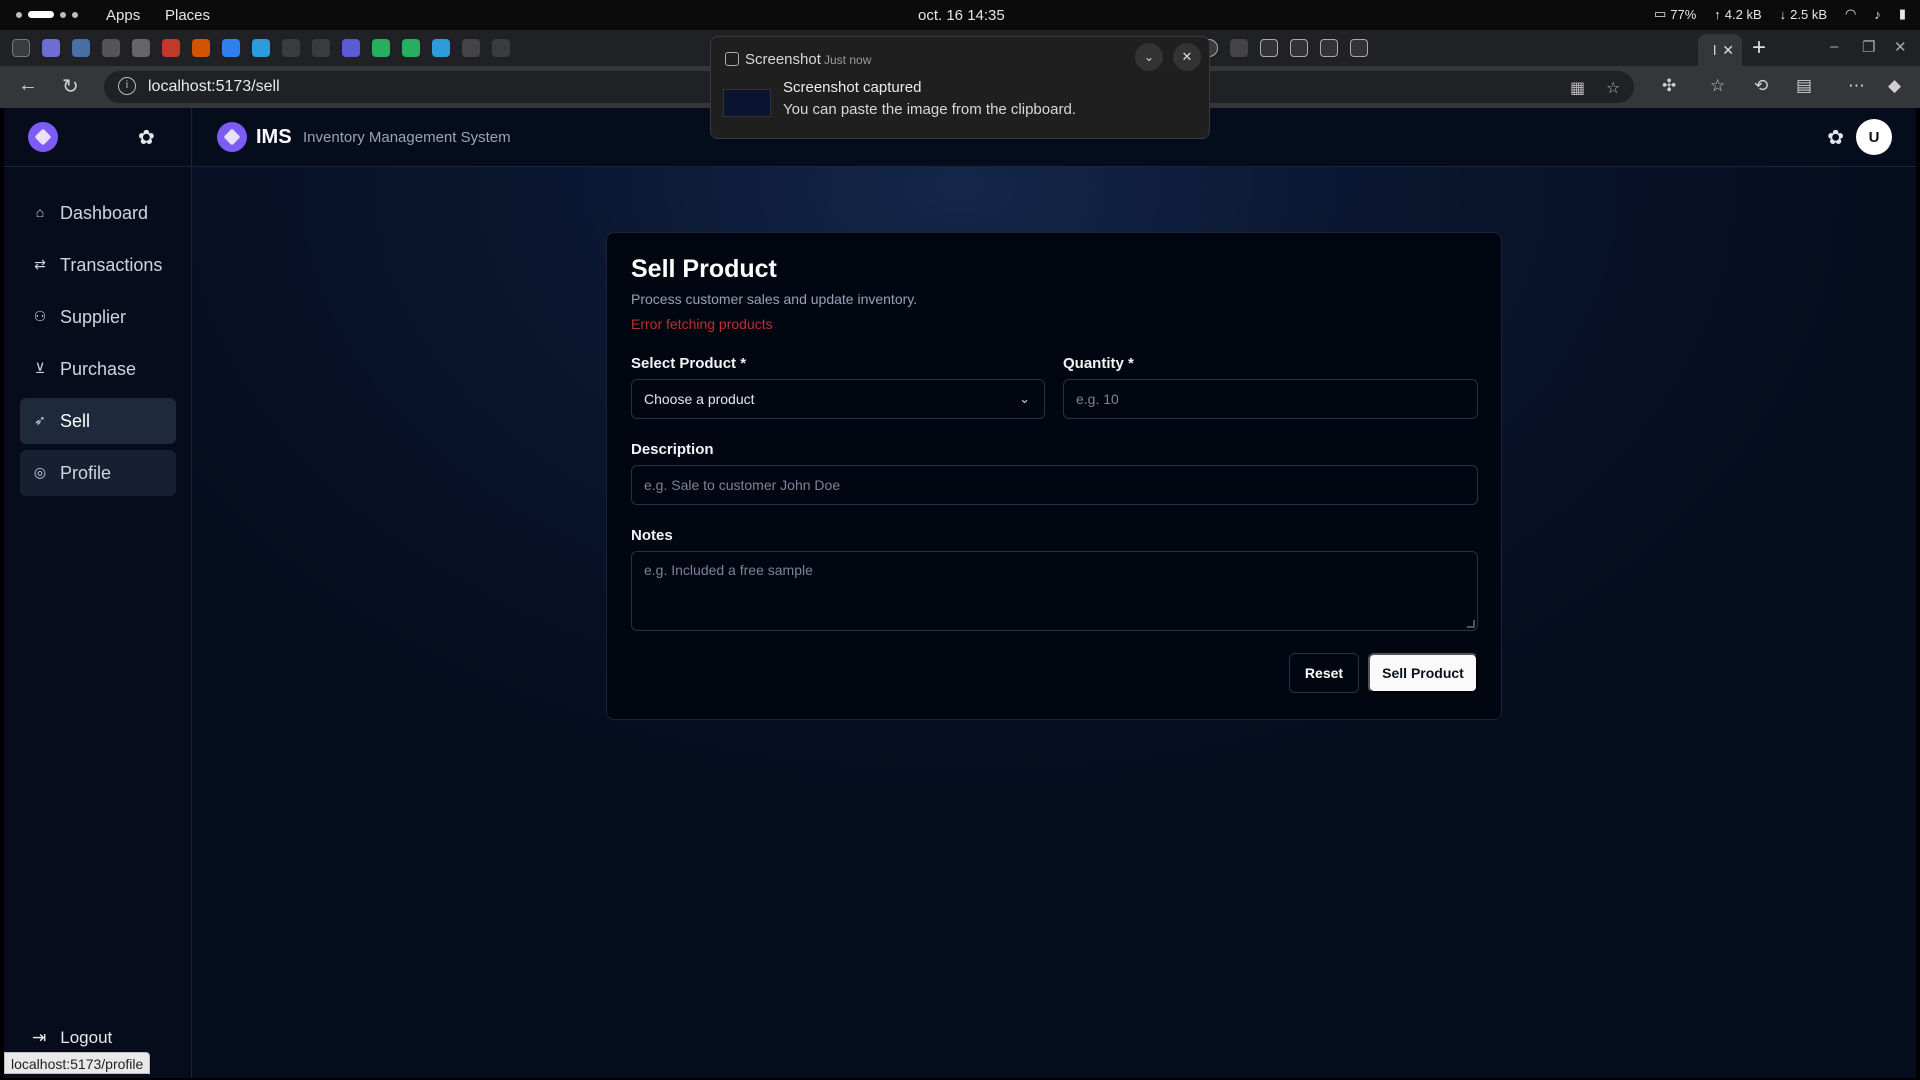  I want to click on tab-search-icon, so click(21, 48).